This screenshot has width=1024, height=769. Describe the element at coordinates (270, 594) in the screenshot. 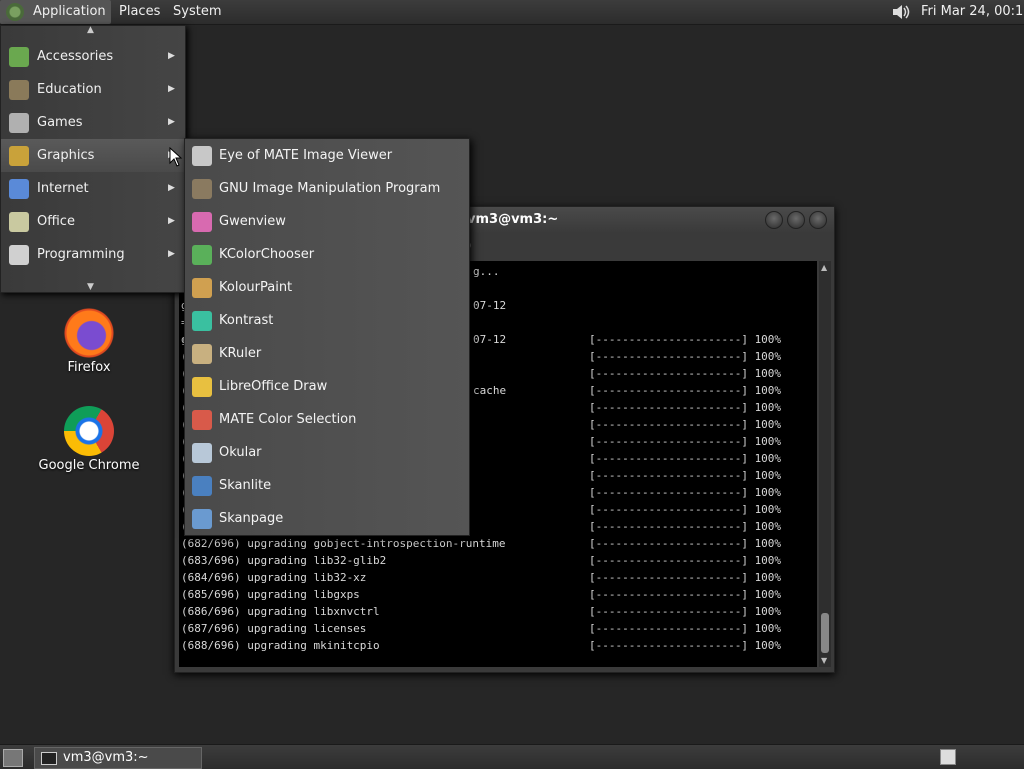

I see `terminal-line: (685/696) upgrading libgxps` at that location.